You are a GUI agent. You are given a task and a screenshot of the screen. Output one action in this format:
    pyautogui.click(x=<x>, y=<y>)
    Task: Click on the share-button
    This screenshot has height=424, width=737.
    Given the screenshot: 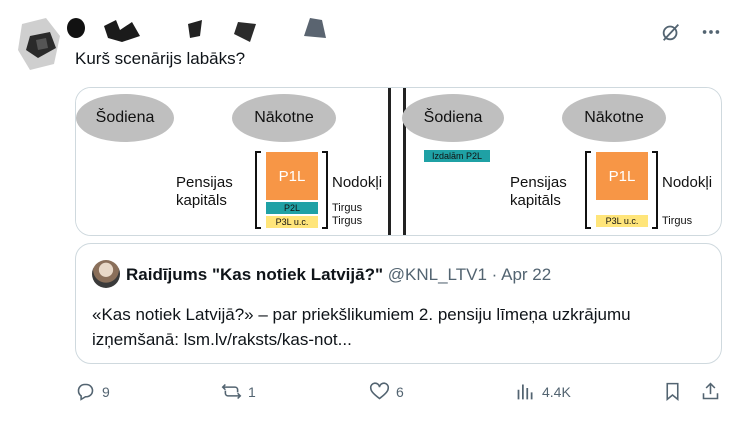 What is the action you would take?
    pyautogui.click(x=710, y=391)
    